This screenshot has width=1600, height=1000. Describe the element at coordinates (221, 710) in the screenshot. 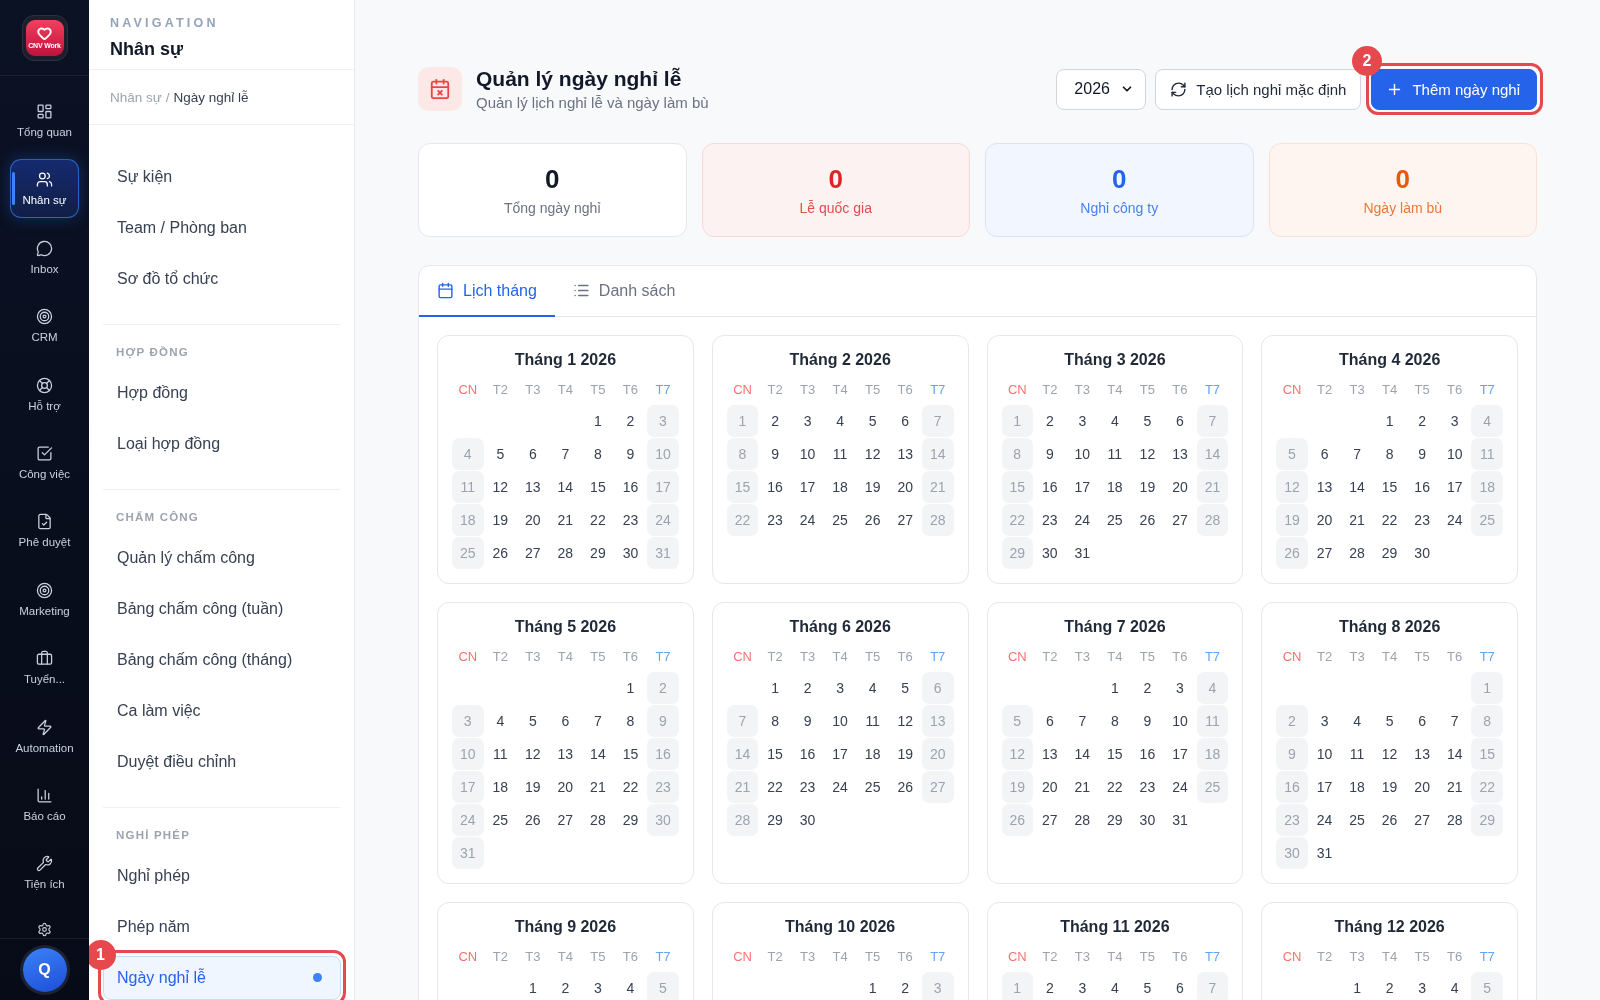

I see `nav-item: Ca làm việc` at that location.